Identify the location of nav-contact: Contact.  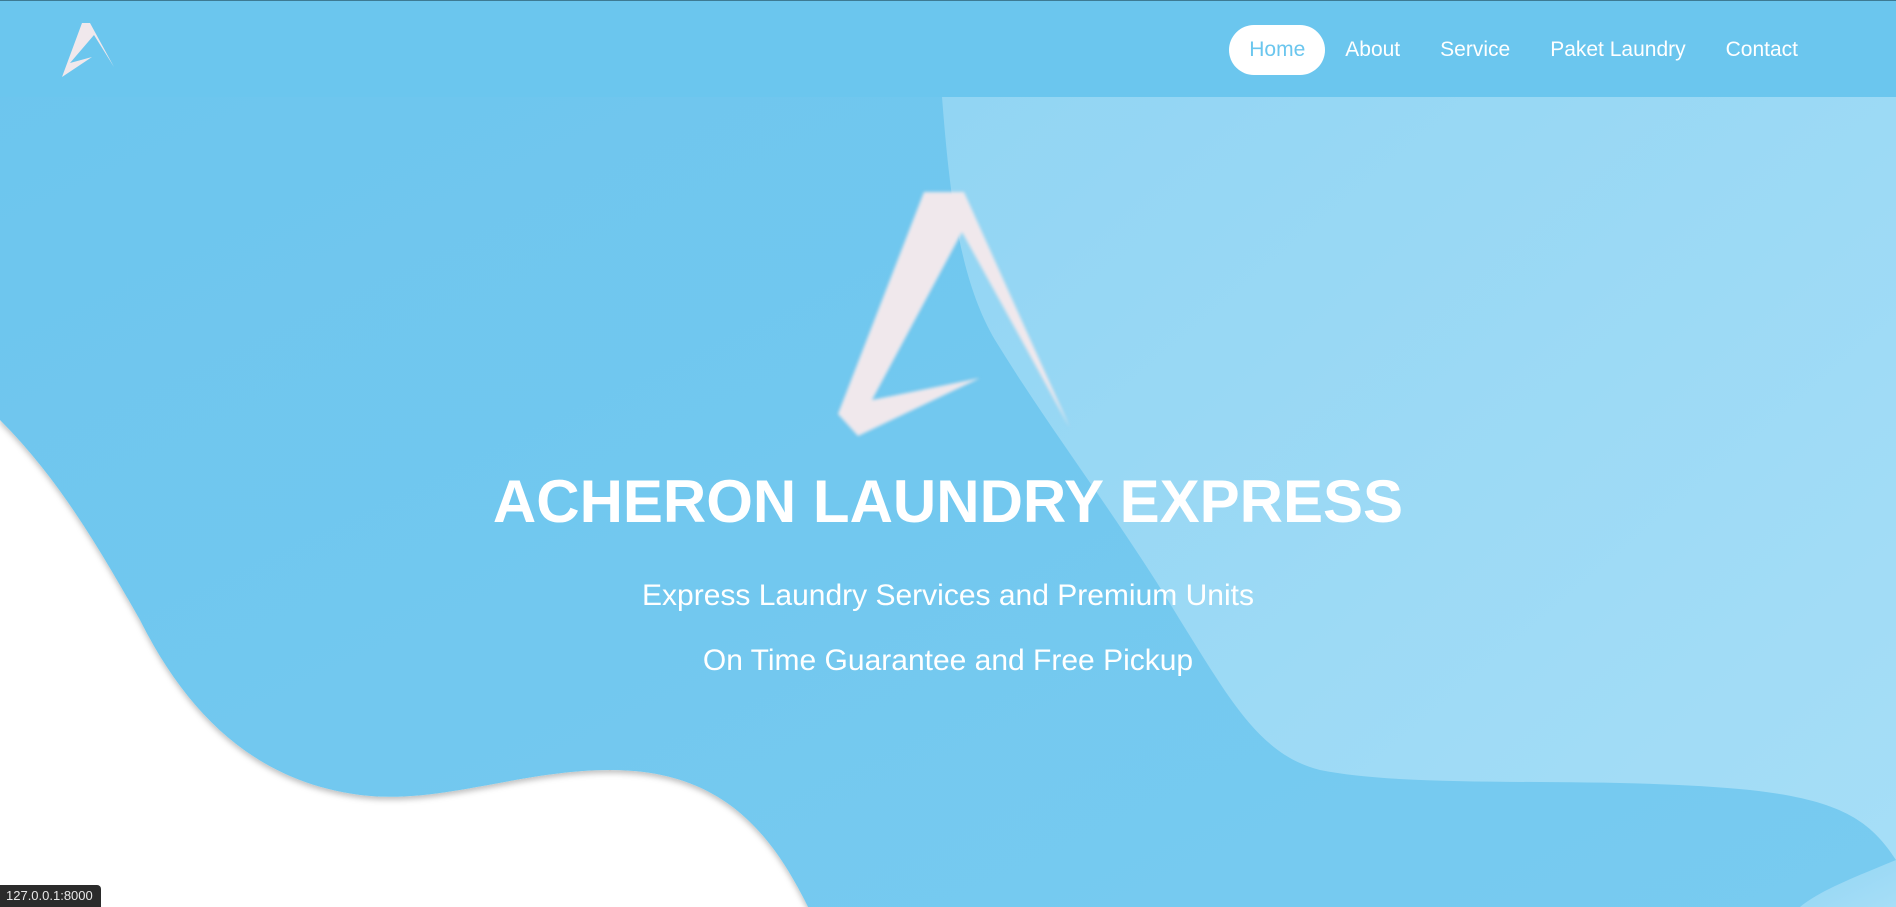
(1762, 50).